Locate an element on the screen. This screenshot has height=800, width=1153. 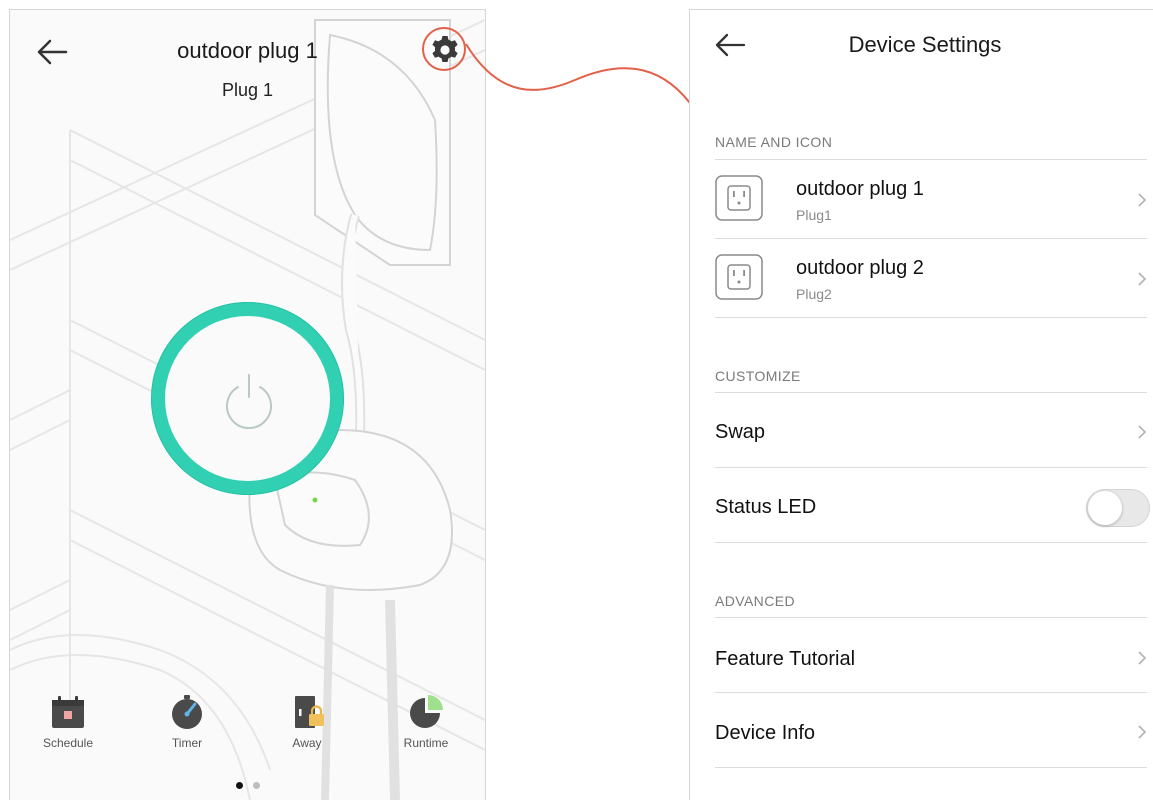
page-title: Device Settings is located at coordinates (925, 44).